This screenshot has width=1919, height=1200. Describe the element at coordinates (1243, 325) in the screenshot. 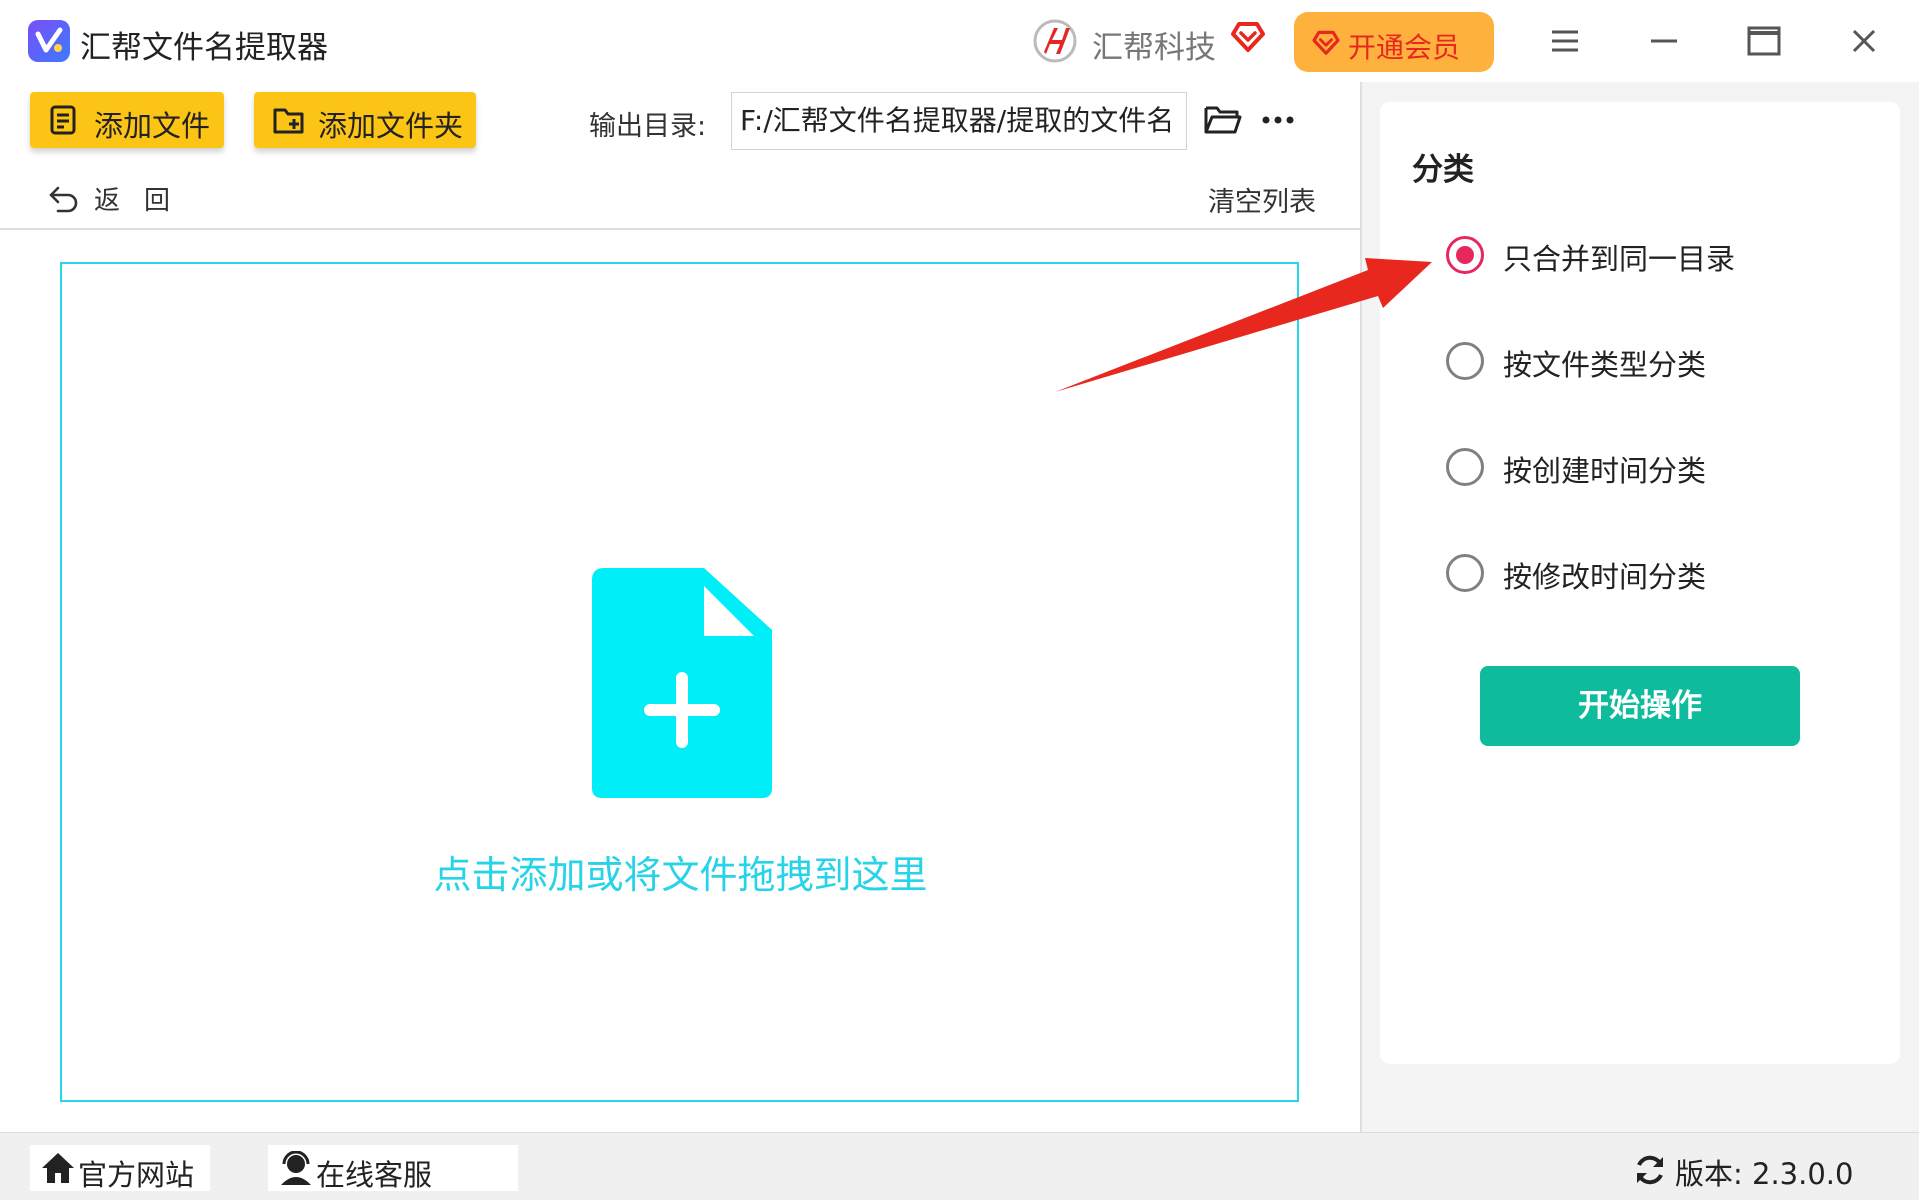

I see `annotation-arrow` at that location.